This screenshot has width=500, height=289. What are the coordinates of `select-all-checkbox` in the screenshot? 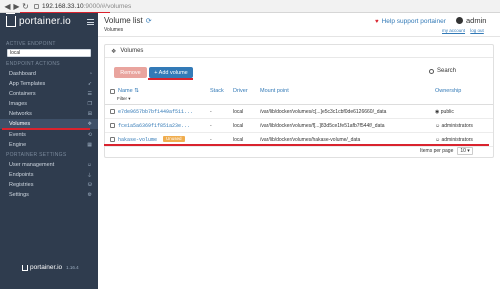 It's located at (112, 91).